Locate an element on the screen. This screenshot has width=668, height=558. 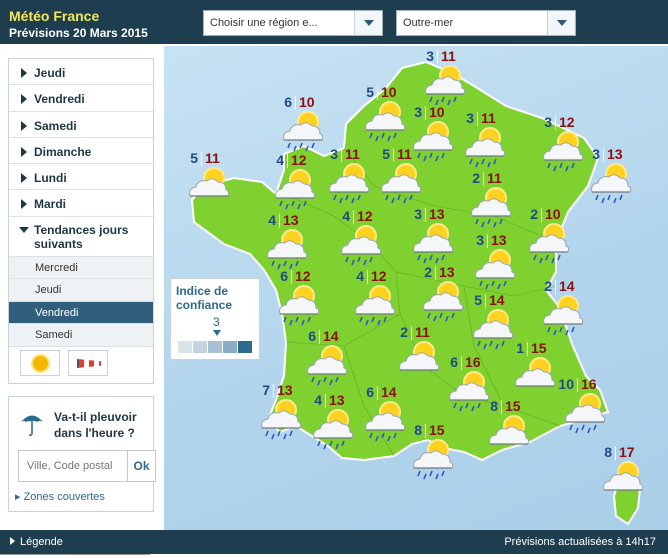
min-temp: 7 is located at coordinates (266, 390).